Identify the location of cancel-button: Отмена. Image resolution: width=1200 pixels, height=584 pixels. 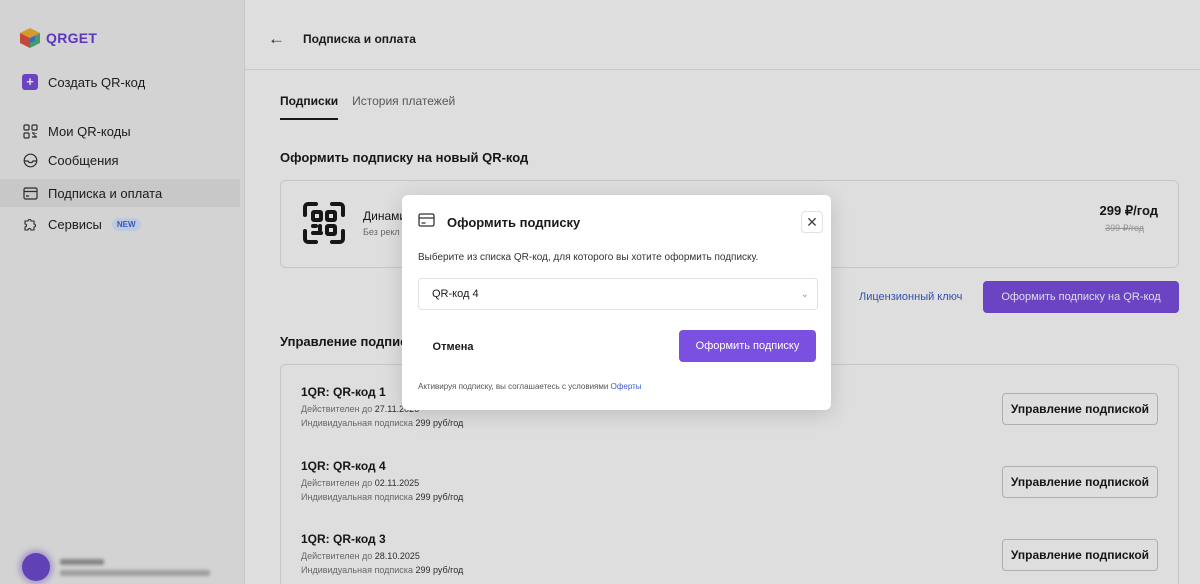
(453, 347).